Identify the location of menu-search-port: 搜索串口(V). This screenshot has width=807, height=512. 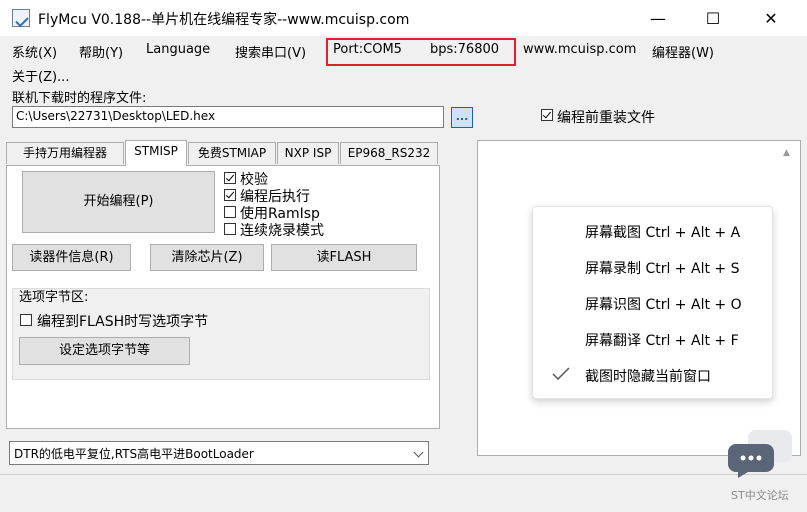
(270, 51).